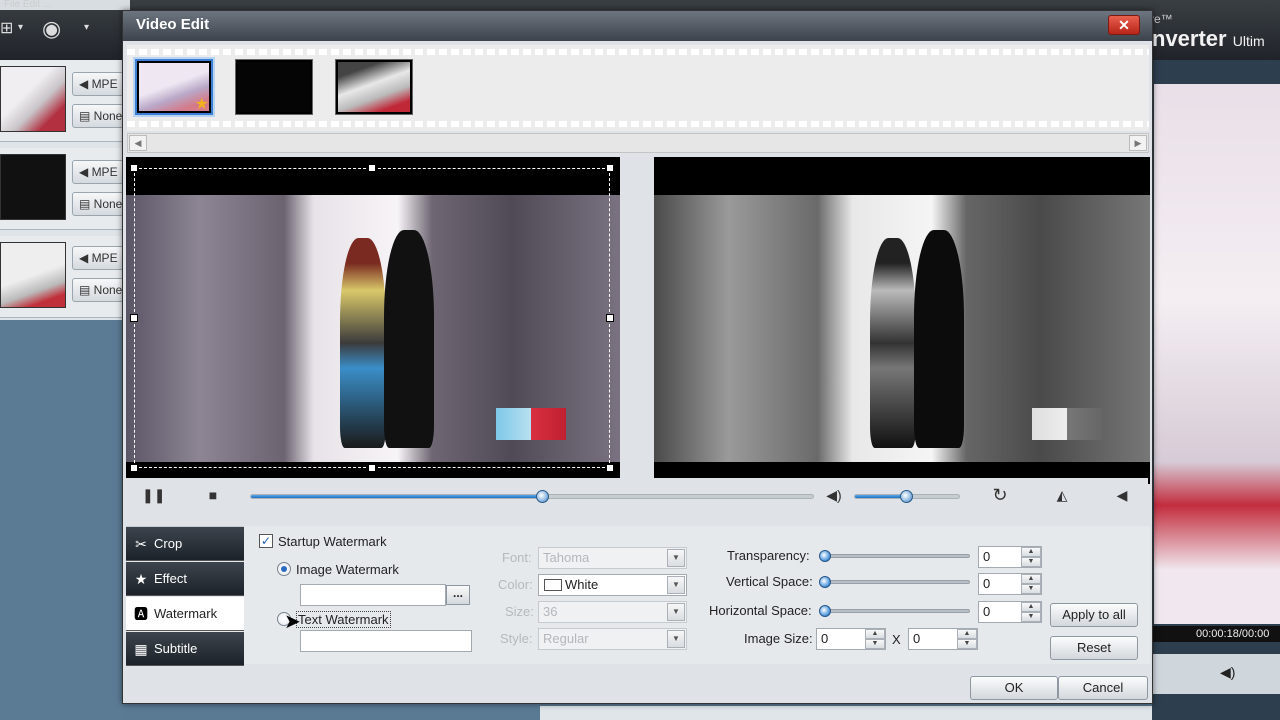  What do you see at coordinates (1122, 495) in the screenshot?
I see `flip-vertical-icon: ◀` at bounding box center [1122, 495].